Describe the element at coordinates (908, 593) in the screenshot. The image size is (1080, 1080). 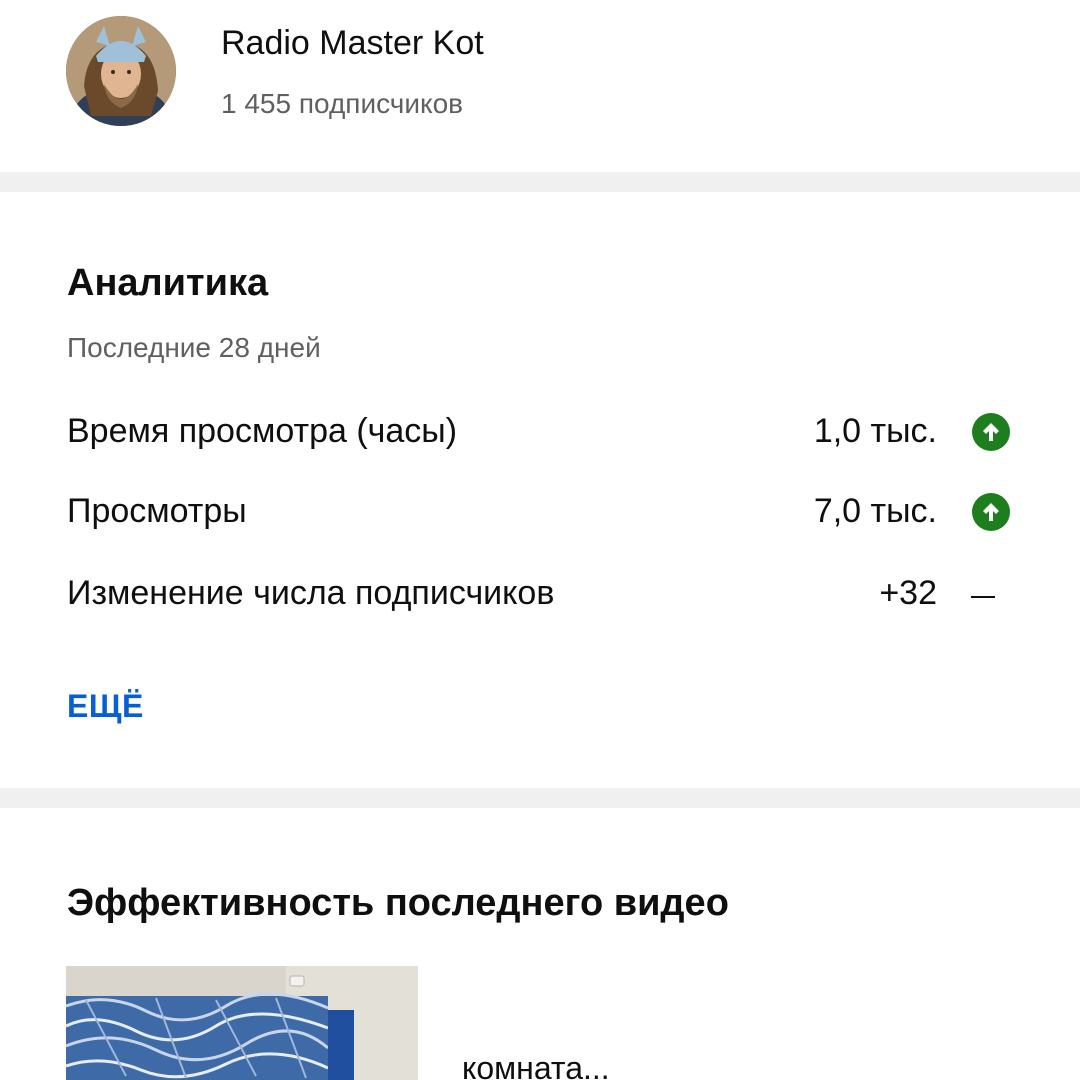
I see `metric-value: +32` at that location.